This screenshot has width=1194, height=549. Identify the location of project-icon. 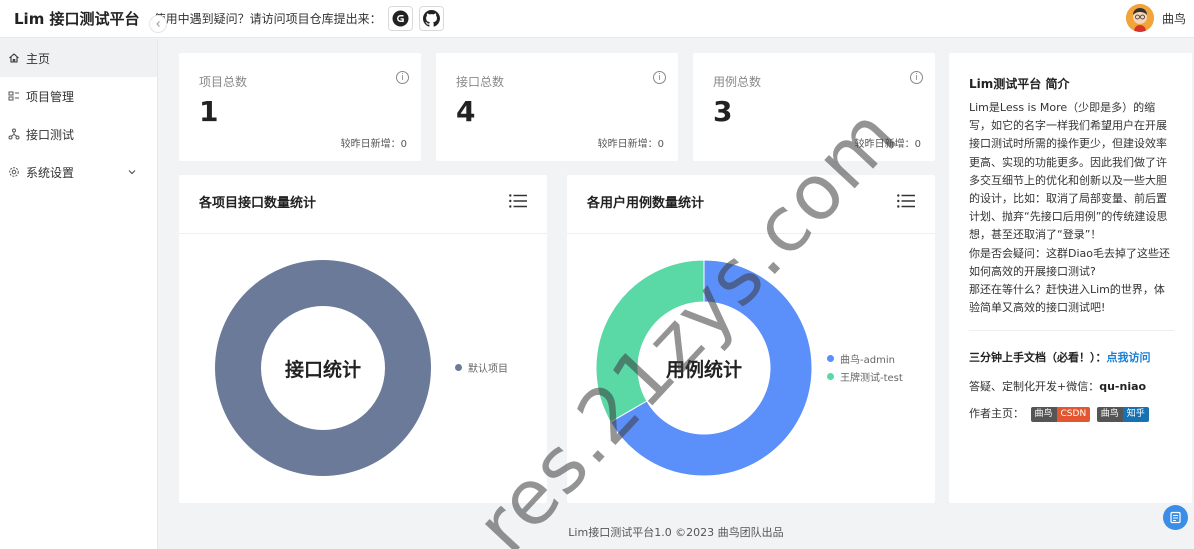
(14, 96).